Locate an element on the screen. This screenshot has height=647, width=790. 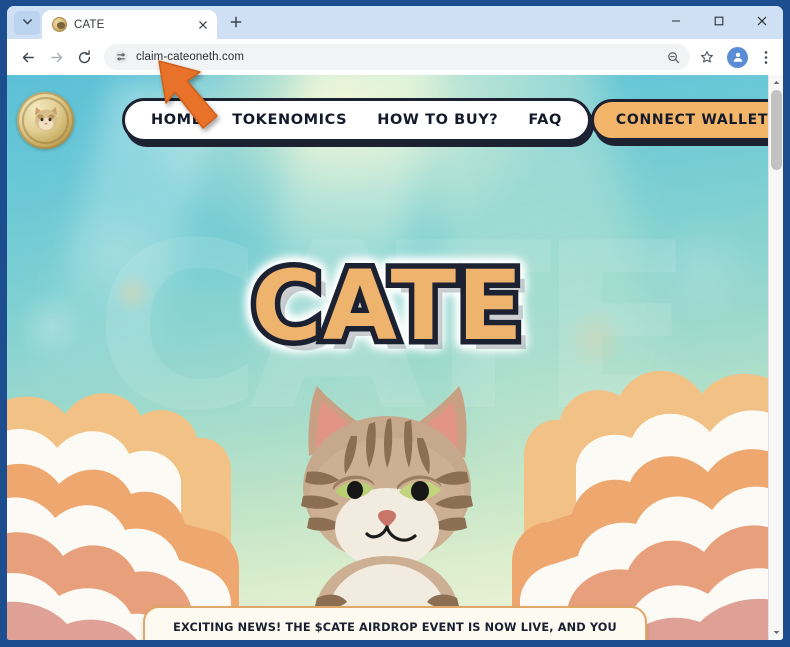
plus-icon is located at coordinates (236, 24).